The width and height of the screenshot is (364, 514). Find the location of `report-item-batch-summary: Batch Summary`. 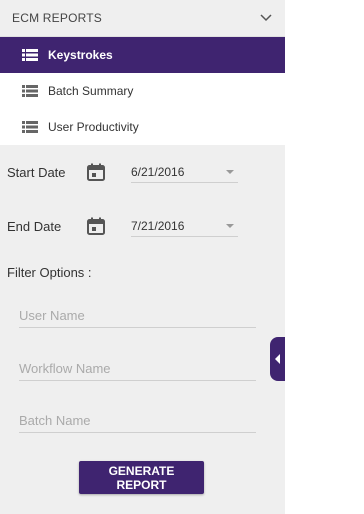

report-item-batch-summary: Batch Summary is located at coordinates (142, 91).